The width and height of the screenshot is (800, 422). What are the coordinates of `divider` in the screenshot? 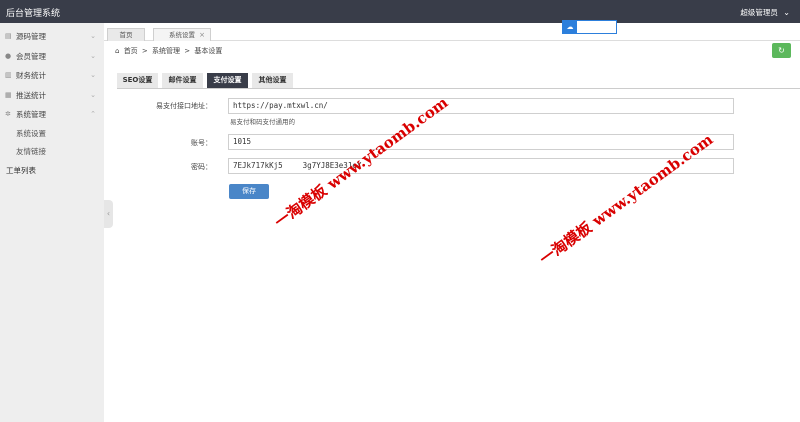 It's located at (458, 88).